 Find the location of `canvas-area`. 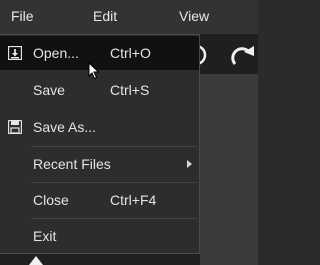

canvas-area is located at coordinates (229, 169).